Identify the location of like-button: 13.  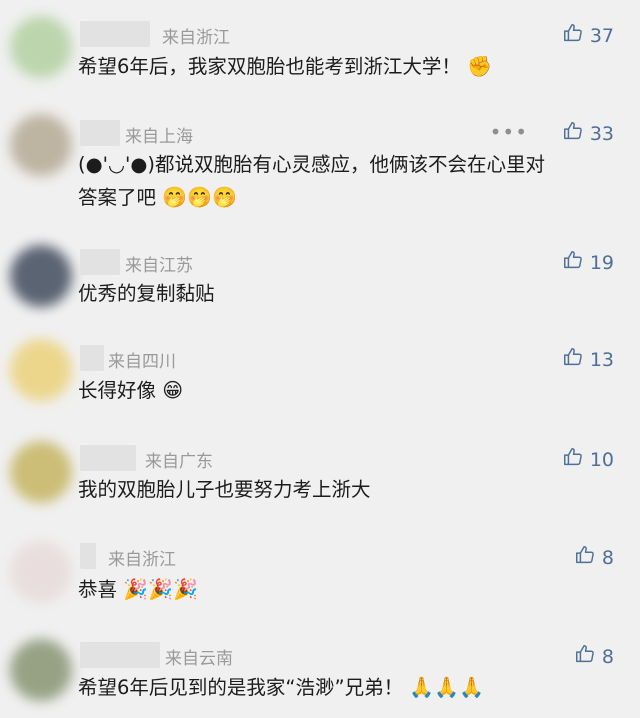
(588, 359).